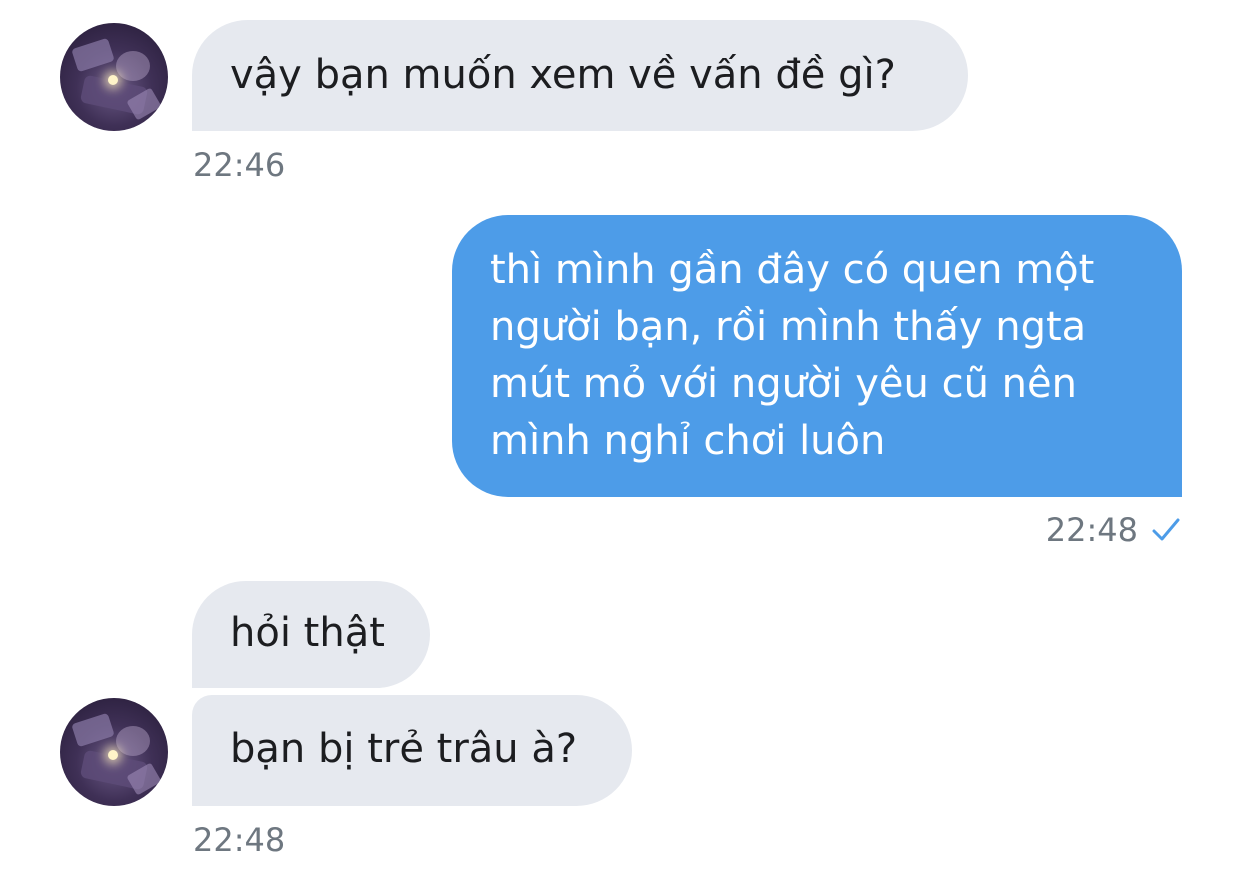 Image resolution: width=1242 pixels, height=888 pixels. Describe the element at coordinates (688, 441) in the screenshot. I see `message-text-line: mình nghỉ chơi luôn` at that location.